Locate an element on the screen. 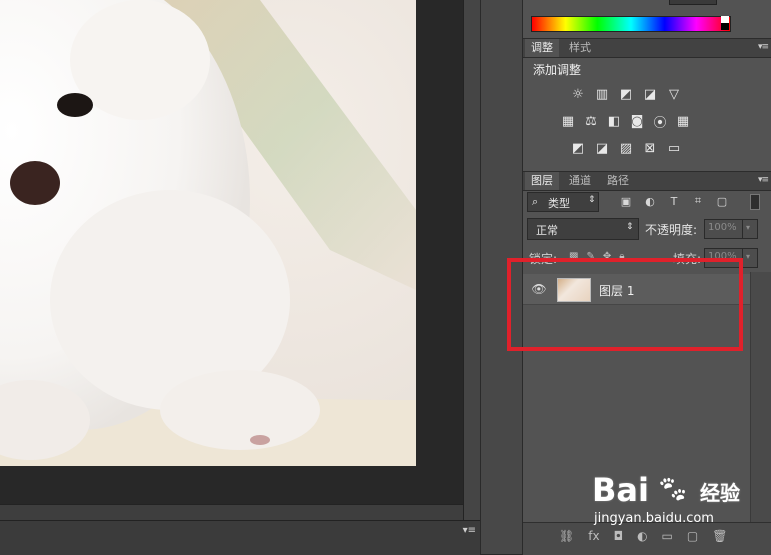  adjustments-row-1: ☼ ▥ ◩ ◪ ▽ is located at coordinates (626, 94).